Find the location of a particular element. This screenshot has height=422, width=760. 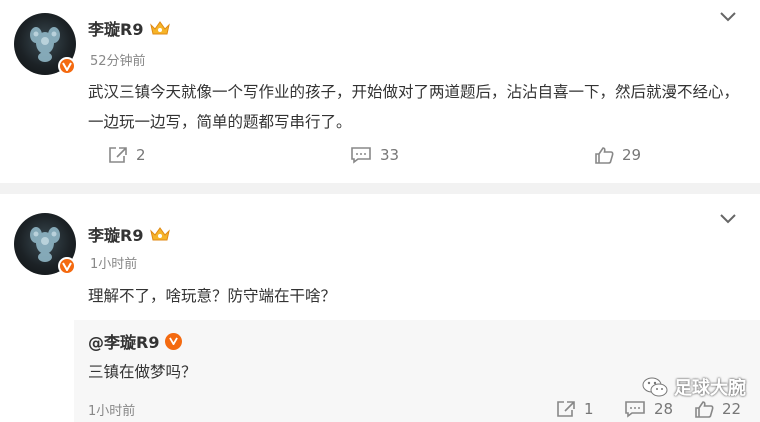

post-content: 理解不了，啥玩意？防守端在干啥？ is located at coordinates (212, 296).